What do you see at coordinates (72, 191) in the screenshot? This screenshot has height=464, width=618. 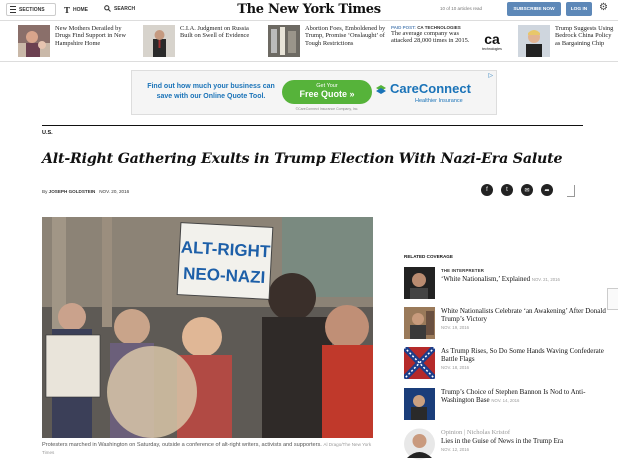 I see `author-link: JOSEPH GOLDSTEIN` at bounding box center [72, 191].